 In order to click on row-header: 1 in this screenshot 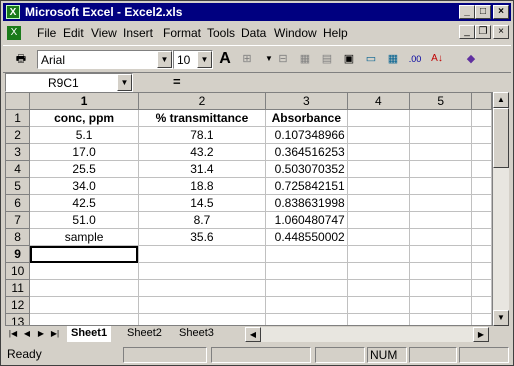, I will do `click(18, 118)`.